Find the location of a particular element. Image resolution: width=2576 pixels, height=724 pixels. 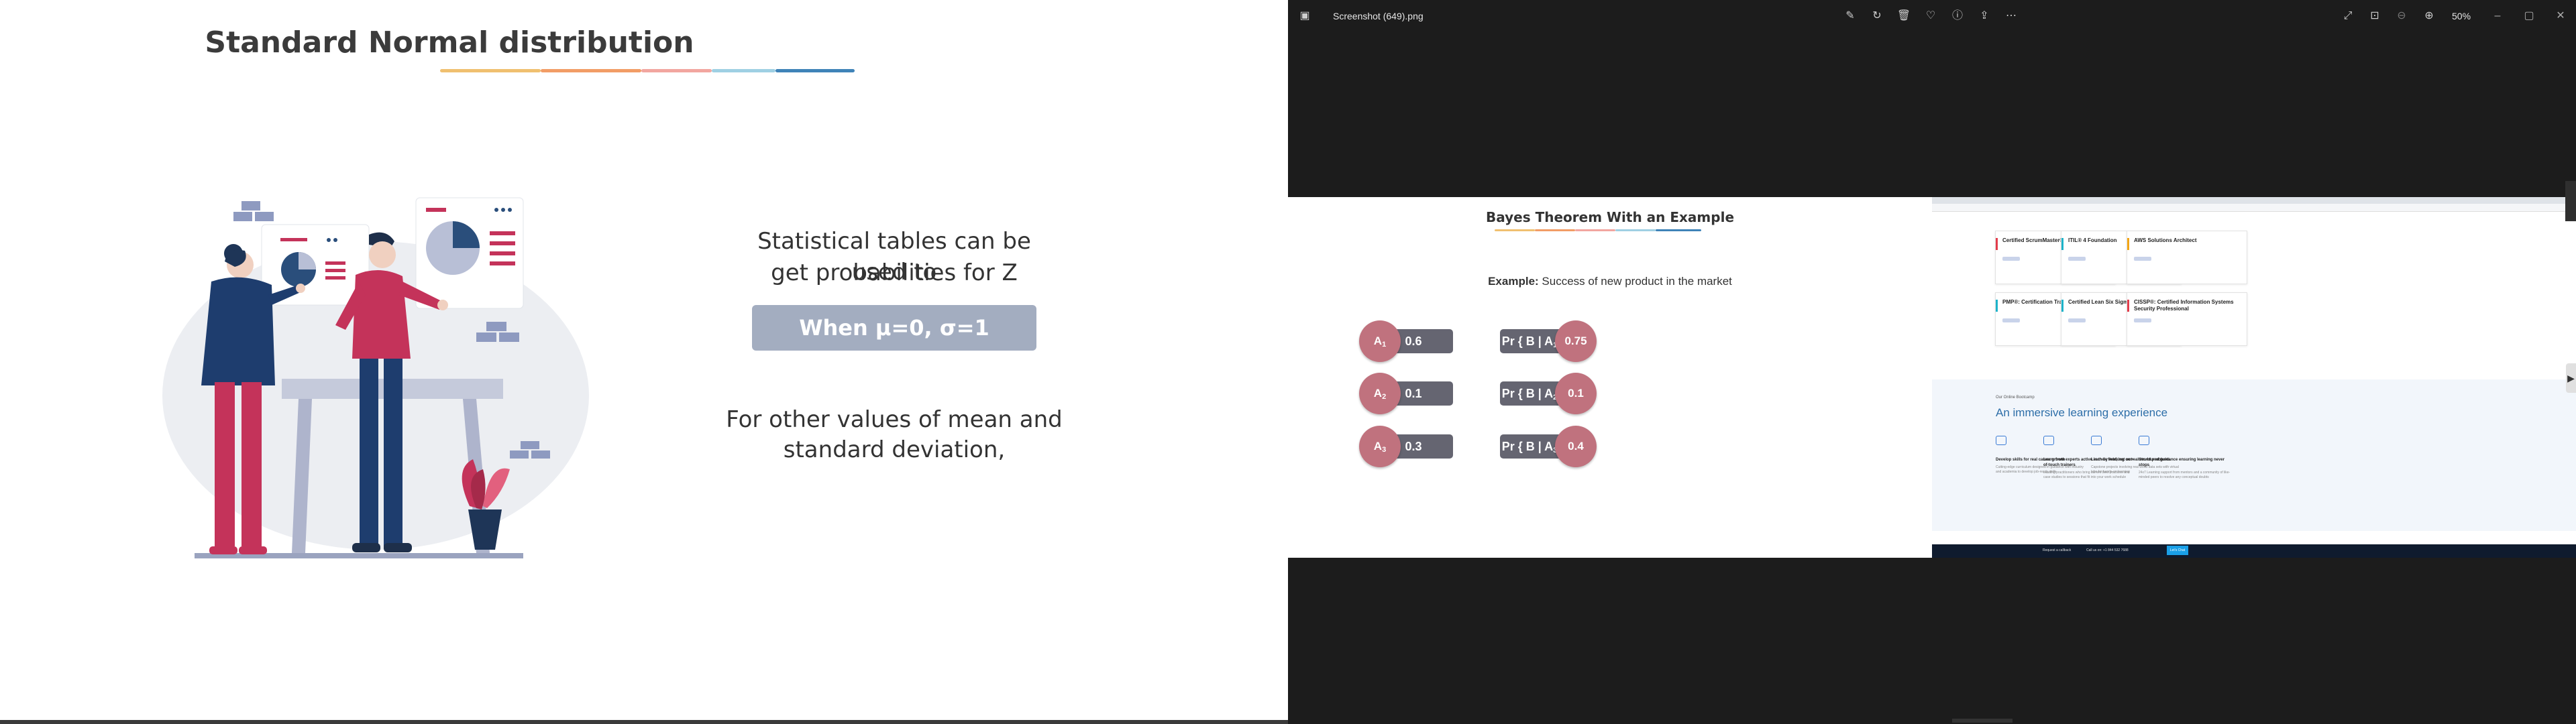

next-image-arrow-icon: ▶ is located at coordinates (2571, 378).